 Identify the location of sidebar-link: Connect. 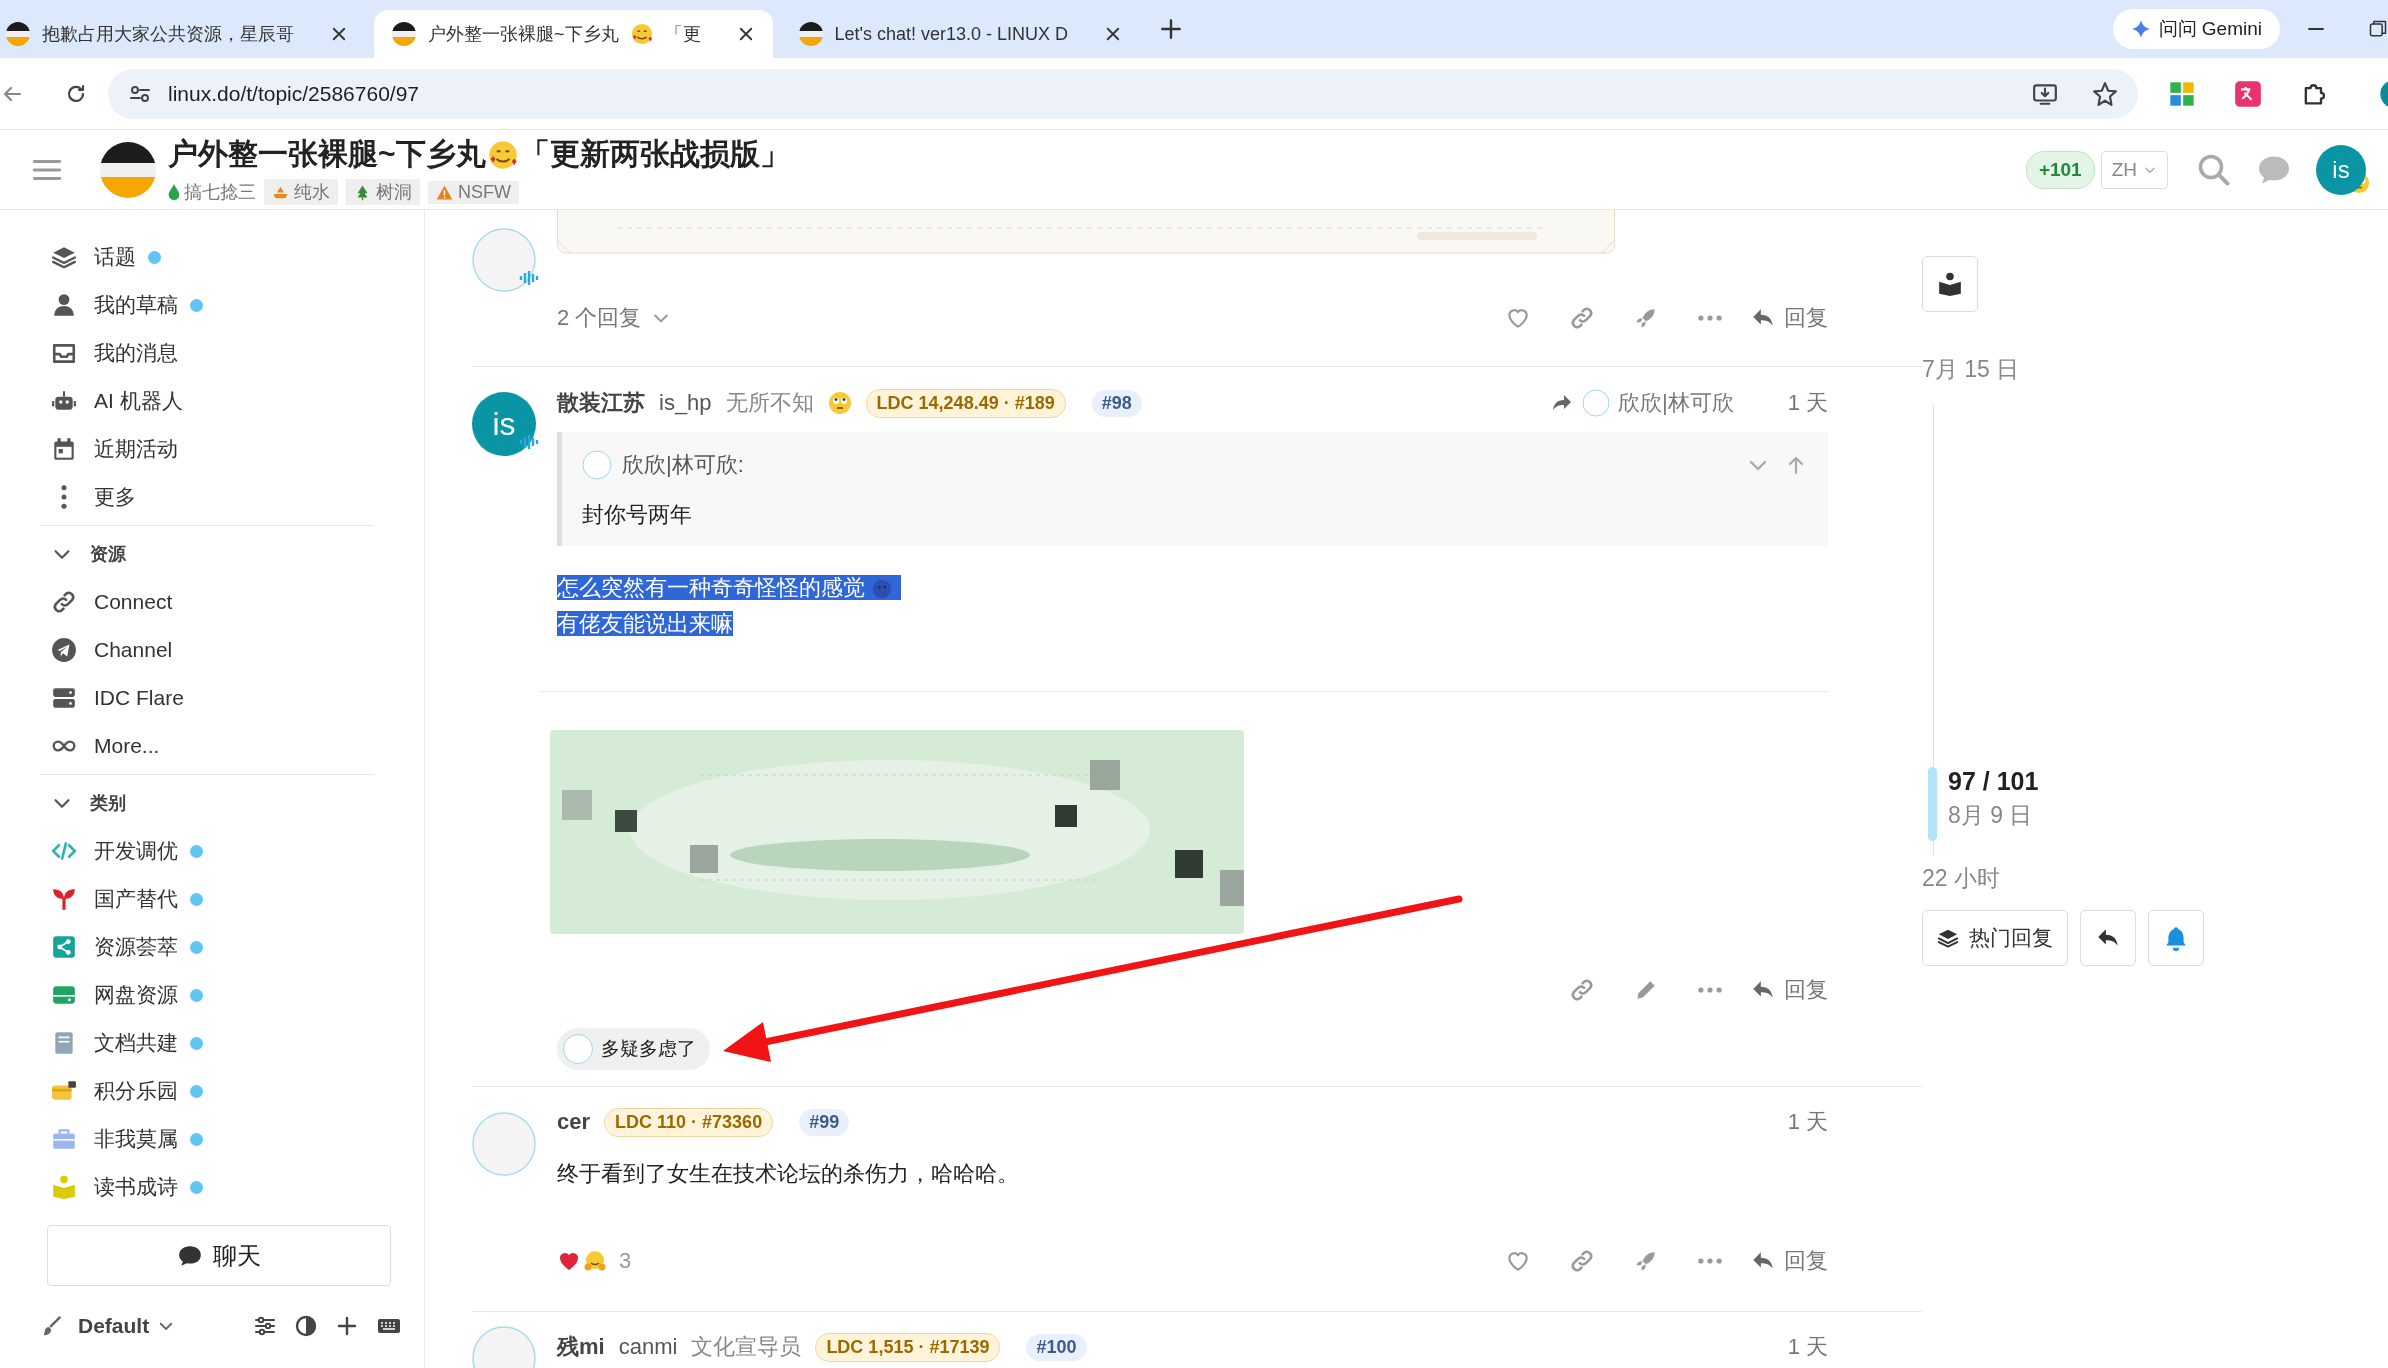
(212, 602).